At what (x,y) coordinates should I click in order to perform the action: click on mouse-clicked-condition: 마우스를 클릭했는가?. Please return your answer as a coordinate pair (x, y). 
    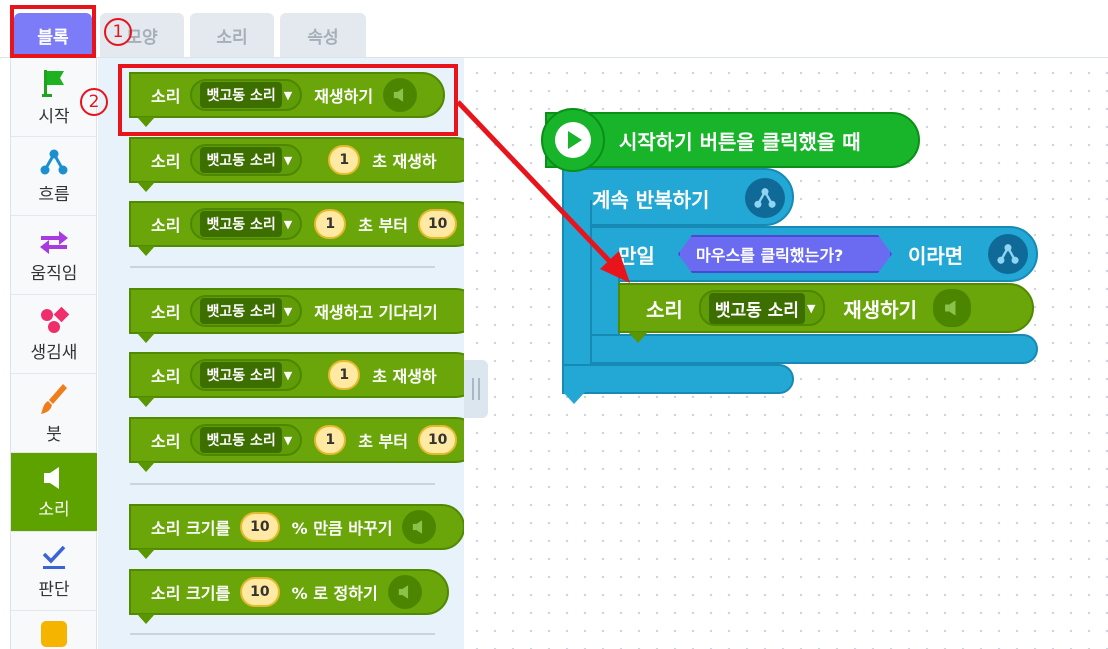
    Looking at the image, I should click on (785, 254).